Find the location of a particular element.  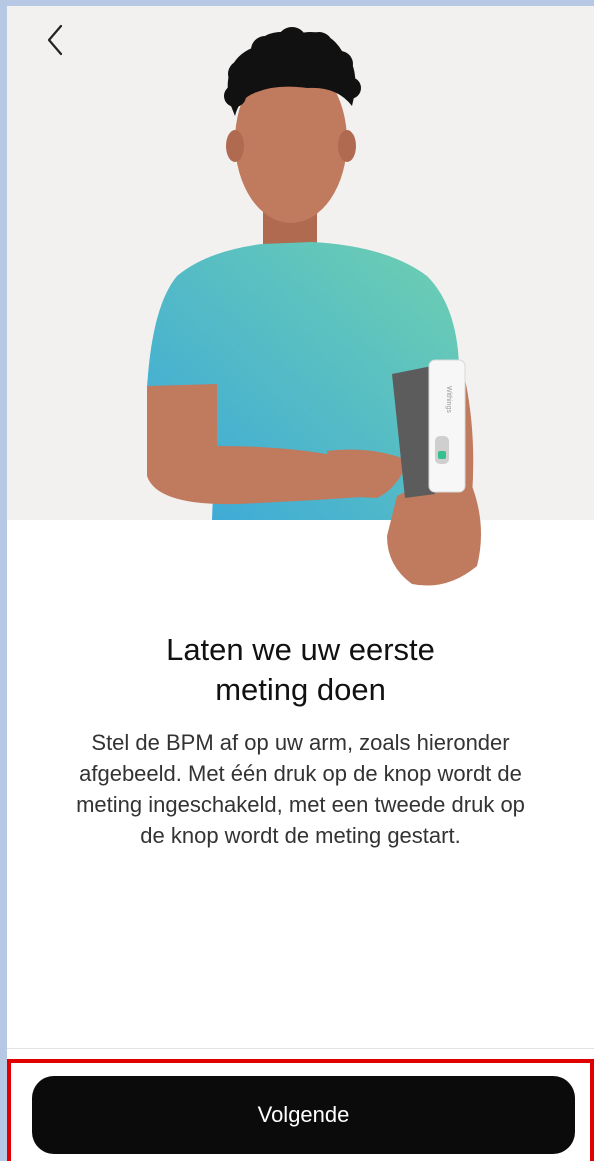

footer-divider is located at coordinates (300, 1048).